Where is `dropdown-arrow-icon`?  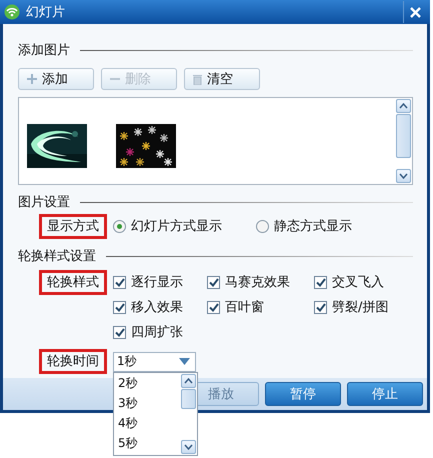
dropdown-arrow-icon is located at coordinates (184, 361).